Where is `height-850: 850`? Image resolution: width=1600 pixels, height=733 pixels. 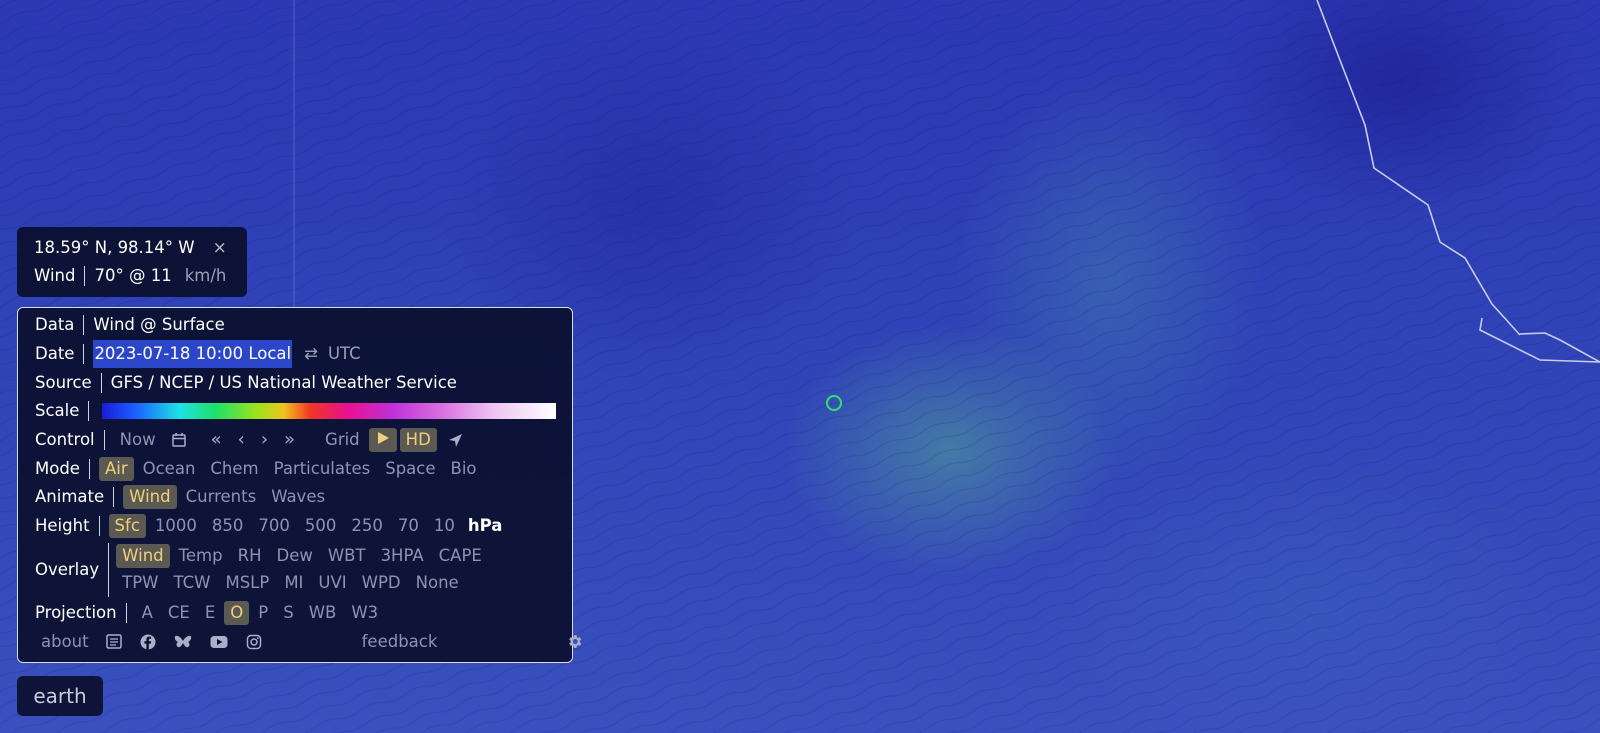
height-850: 850 is located at coordinates (228, 526).